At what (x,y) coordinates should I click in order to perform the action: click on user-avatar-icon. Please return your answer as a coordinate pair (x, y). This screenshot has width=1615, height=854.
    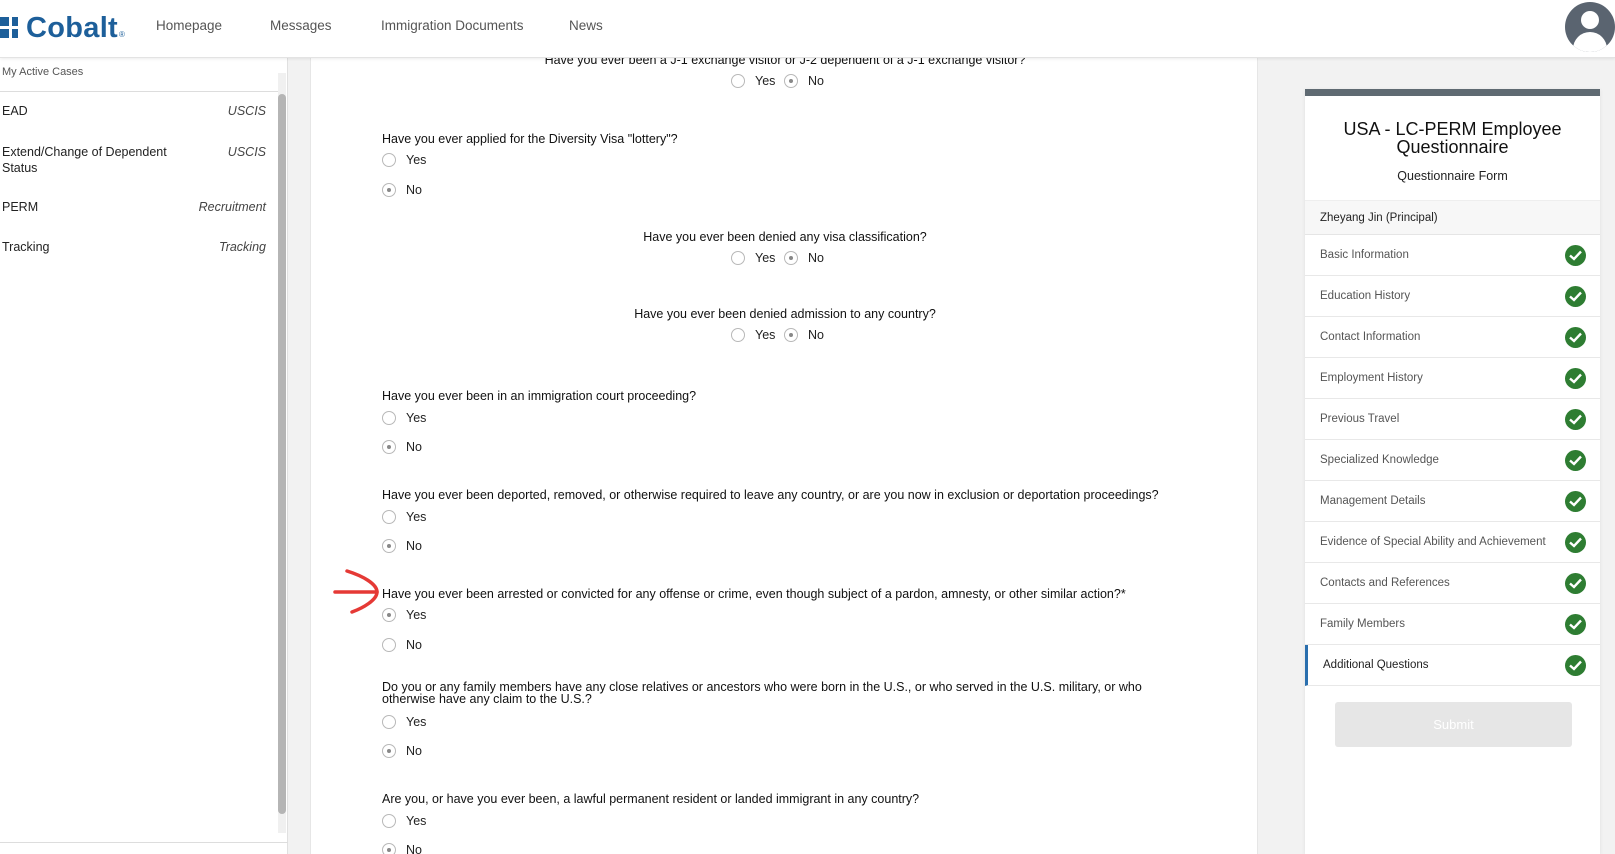
    Looking at the image, I should click on (1590, 27).